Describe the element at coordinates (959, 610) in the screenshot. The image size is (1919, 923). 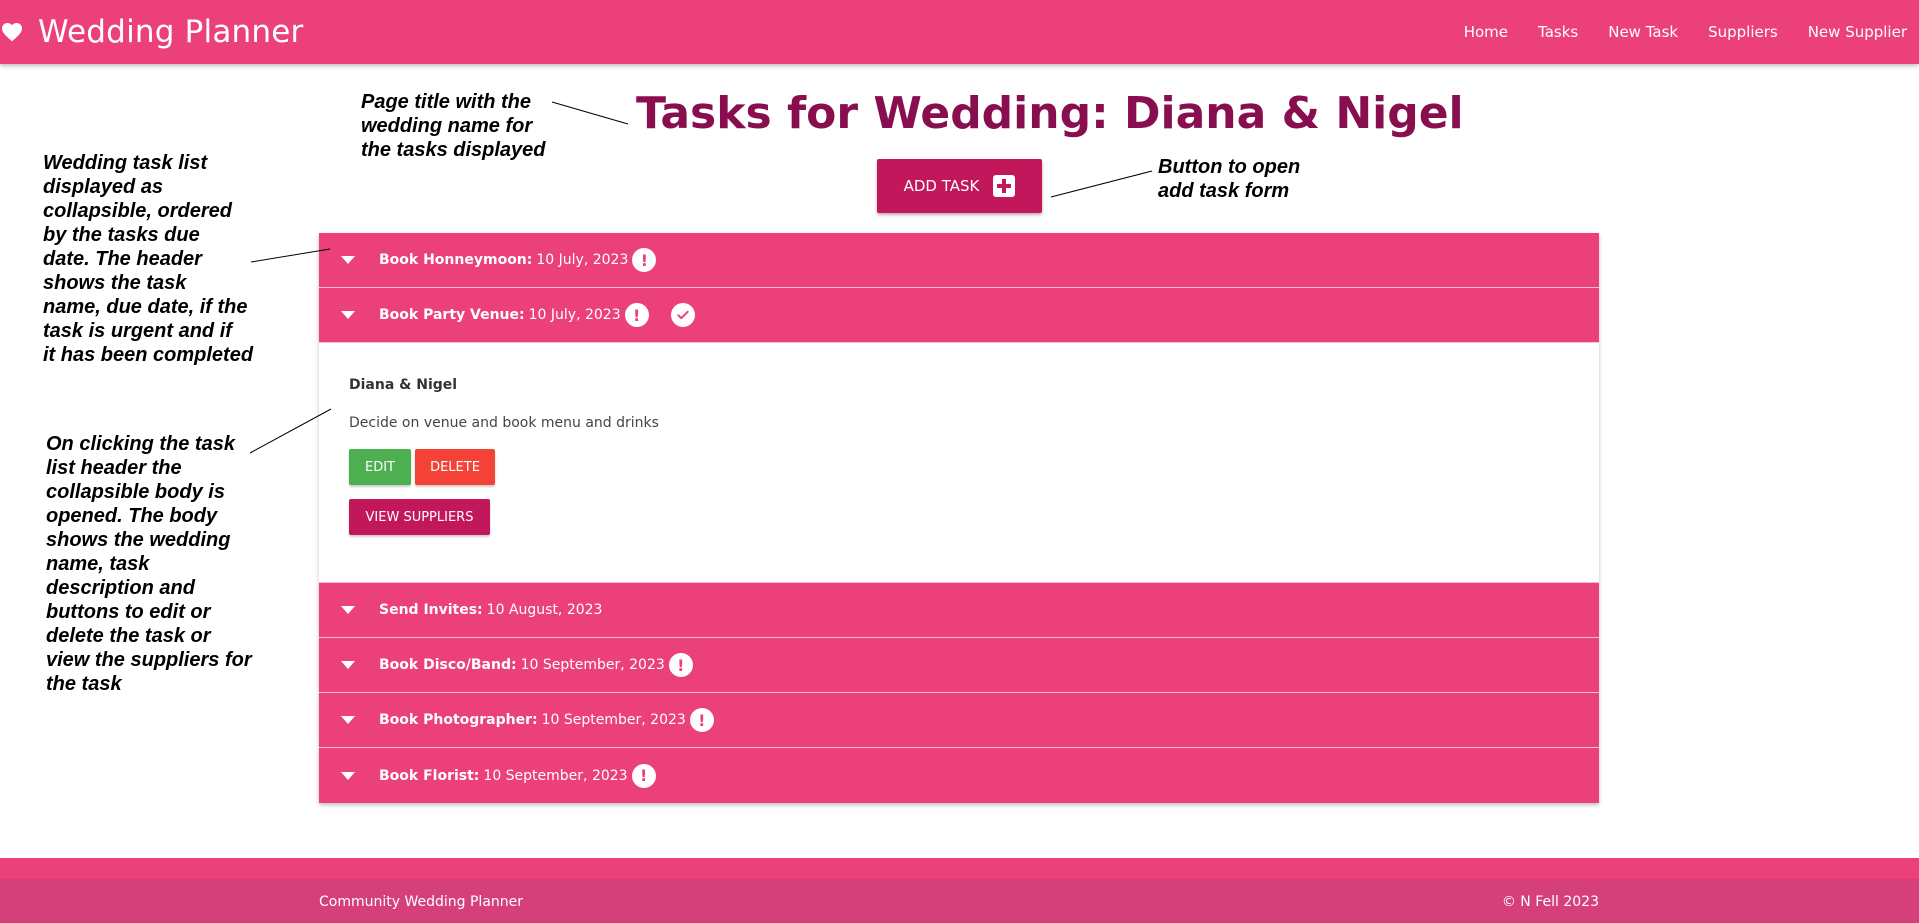
I see `task-header-send-invites: Send Invites: 10 August, 2023` at that location.